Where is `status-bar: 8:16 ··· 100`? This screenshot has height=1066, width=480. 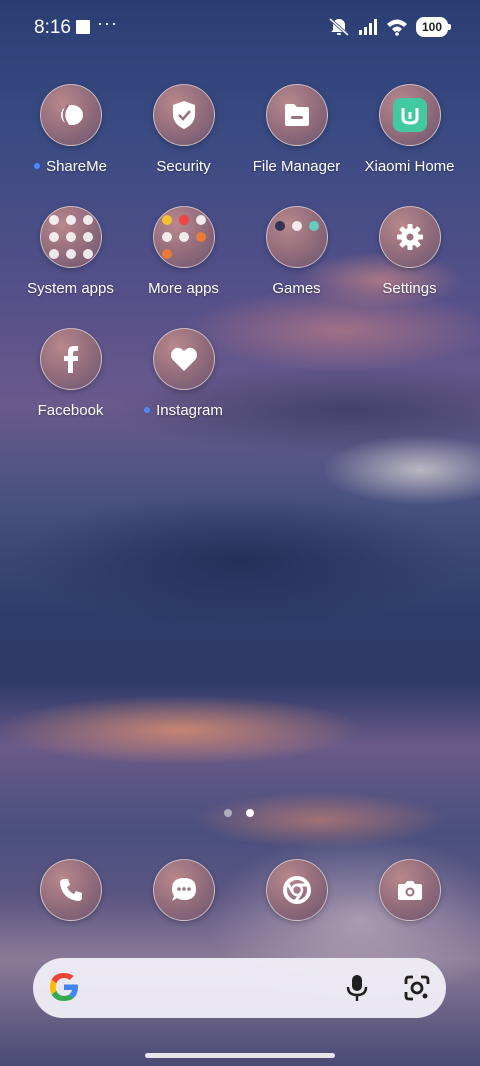
status-bar: 8:16 ··· 100 is located at coordinates (240, 28).